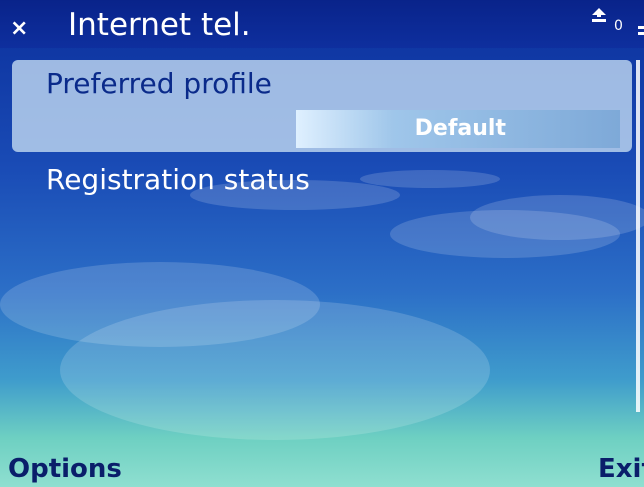 The height and width of the screenshot is (487, 644). Describe the element at coordinates (322, 24) in the screenshot. I see `title-bar: × Internet tel. 0` at that location.